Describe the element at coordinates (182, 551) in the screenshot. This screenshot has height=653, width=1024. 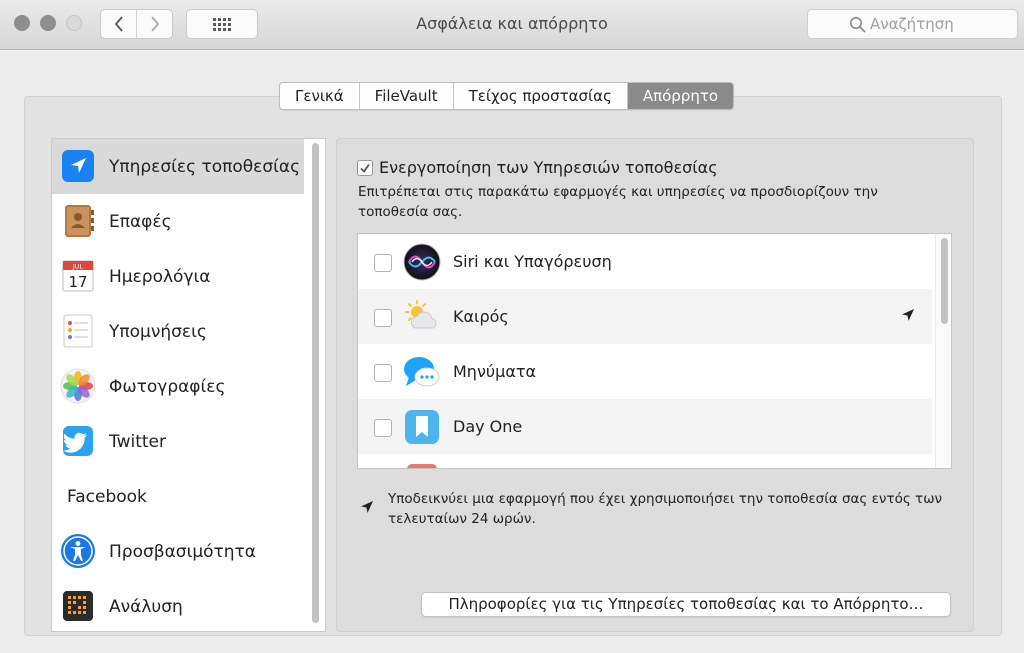
I see `sidebar-item-label: Προσβασιμότητα` at that location.